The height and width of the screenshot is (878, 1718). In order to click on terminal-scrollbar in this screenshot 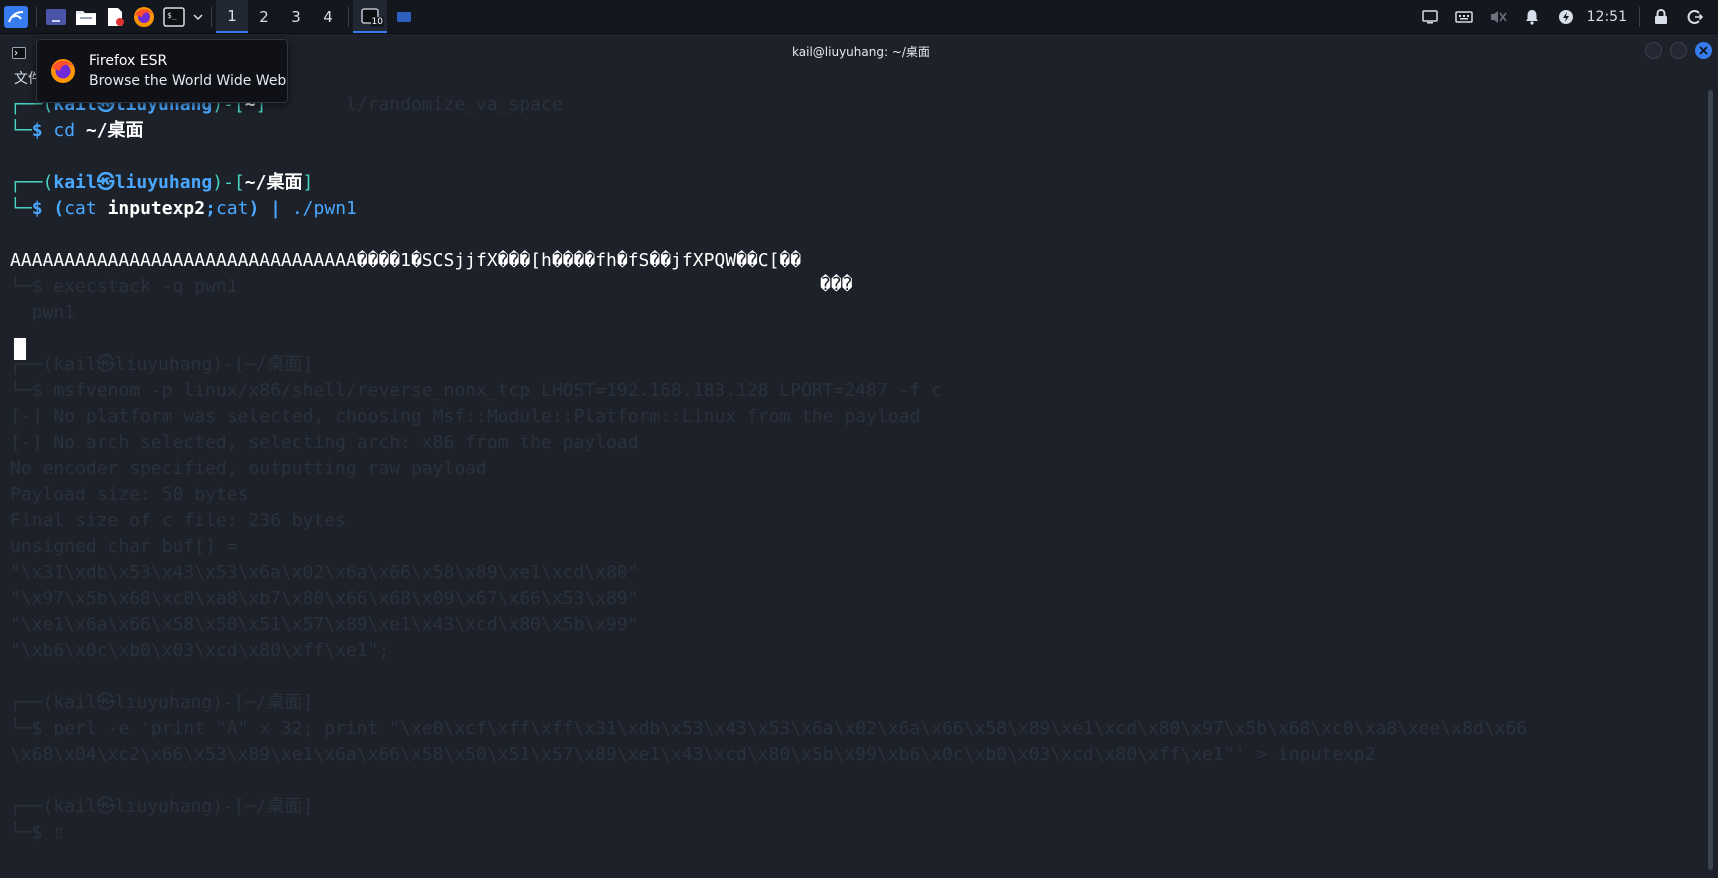, I will do `click(1710, 480)`.